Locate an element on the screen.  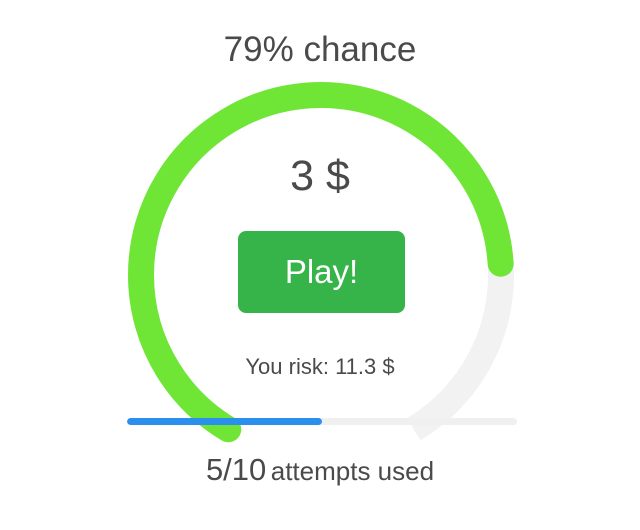
attempts-label: attempts used is located at coordinates (352, 471).